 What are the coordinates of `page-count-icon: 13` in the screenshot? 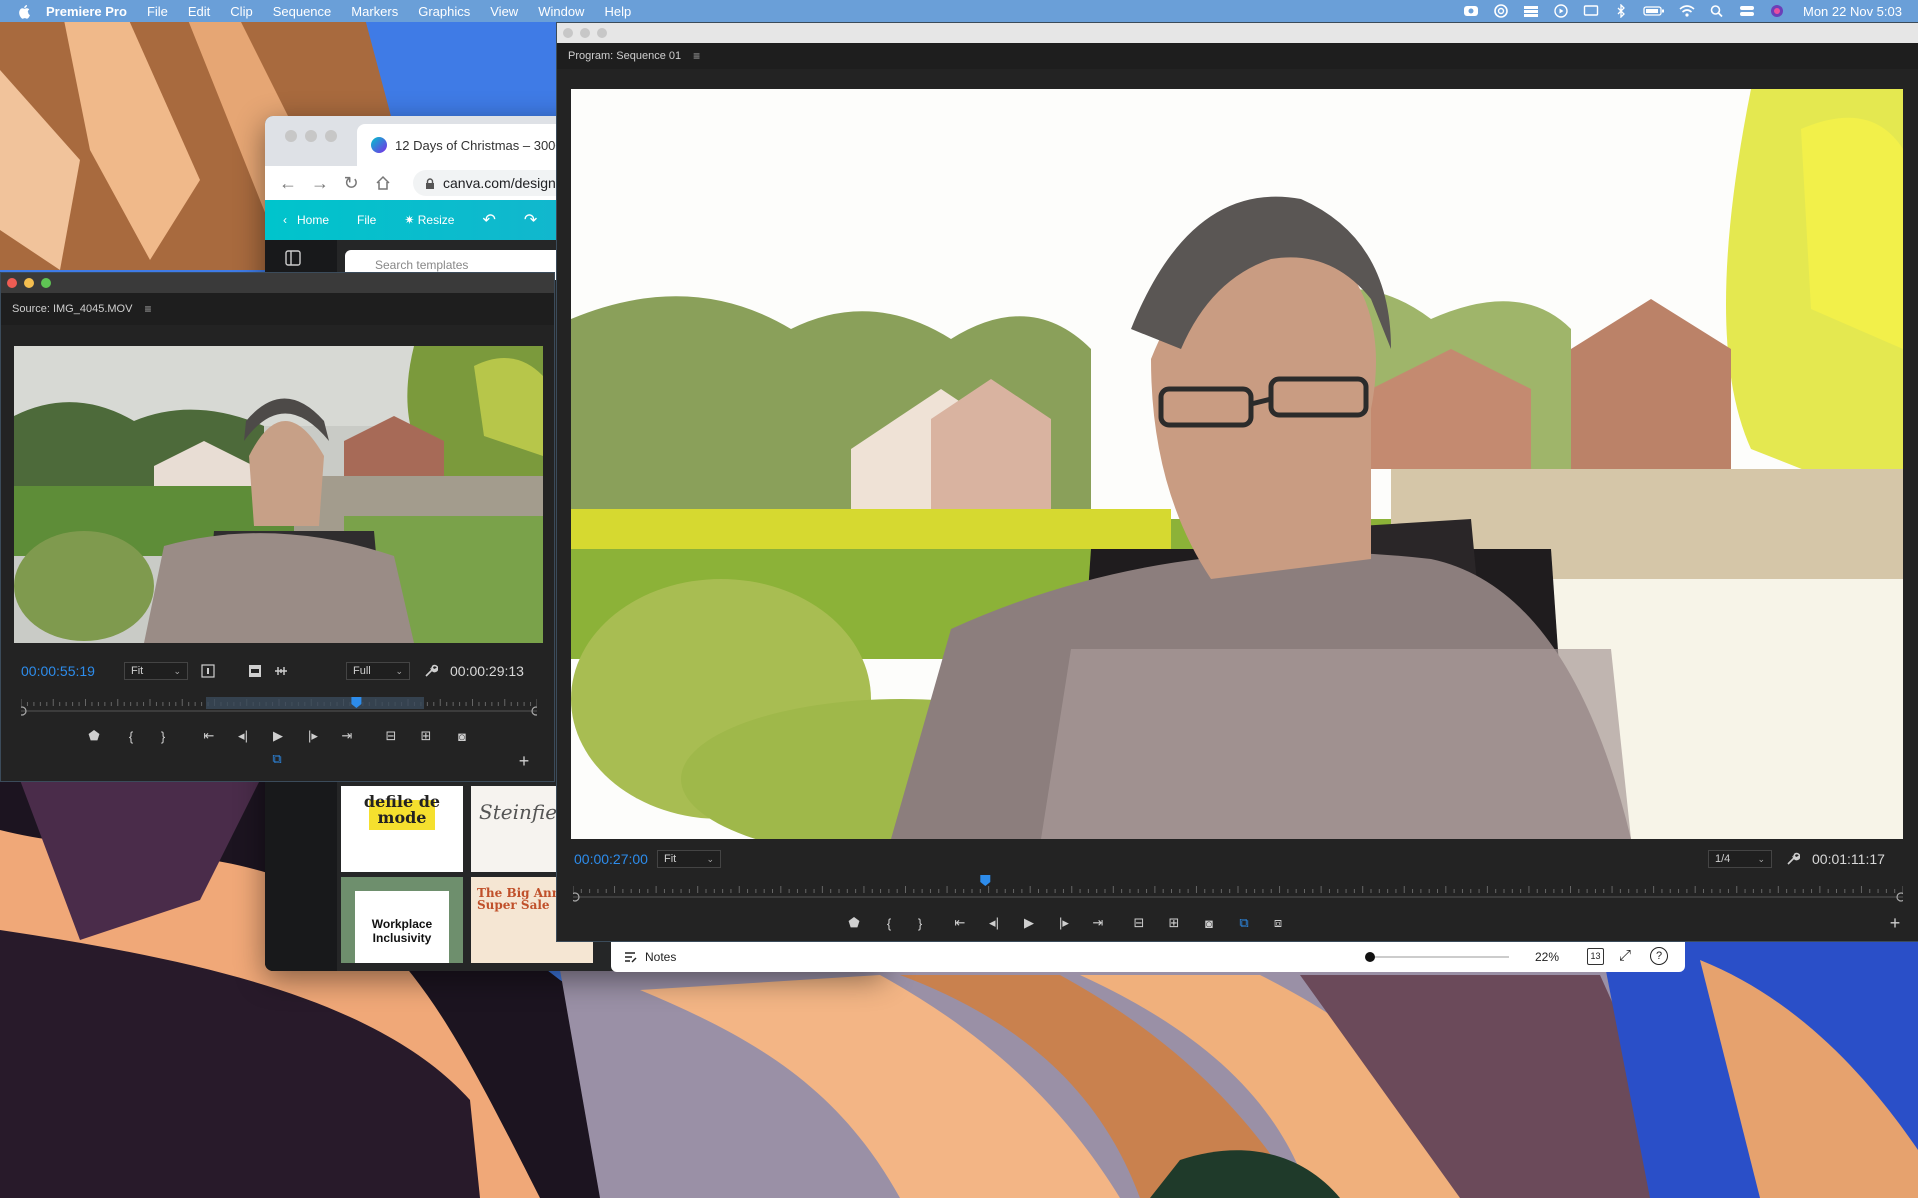 It's located at (1595, 956).